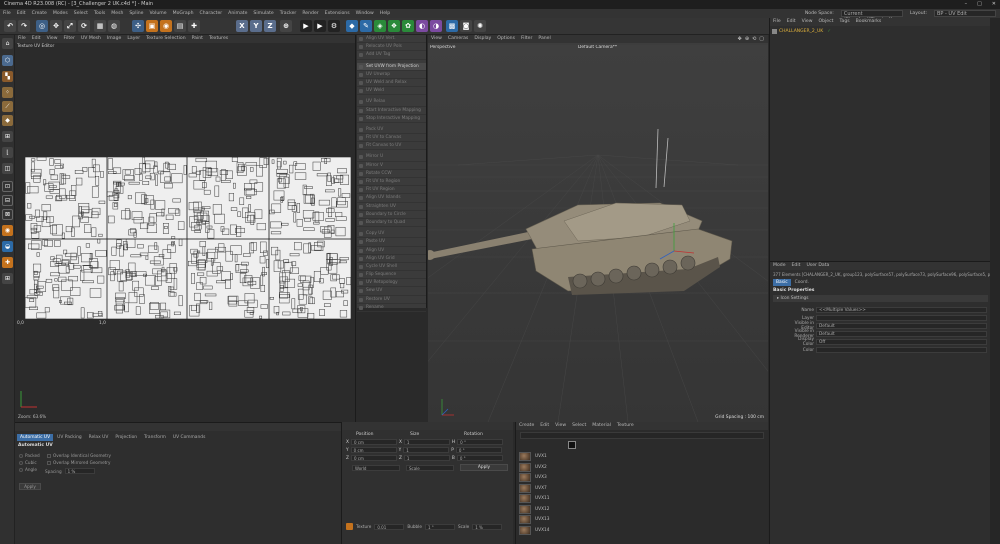 The height and width of the screenshot is (544, 1000). I want to click on uv-menu-filter: Filter, so click(69, 39).